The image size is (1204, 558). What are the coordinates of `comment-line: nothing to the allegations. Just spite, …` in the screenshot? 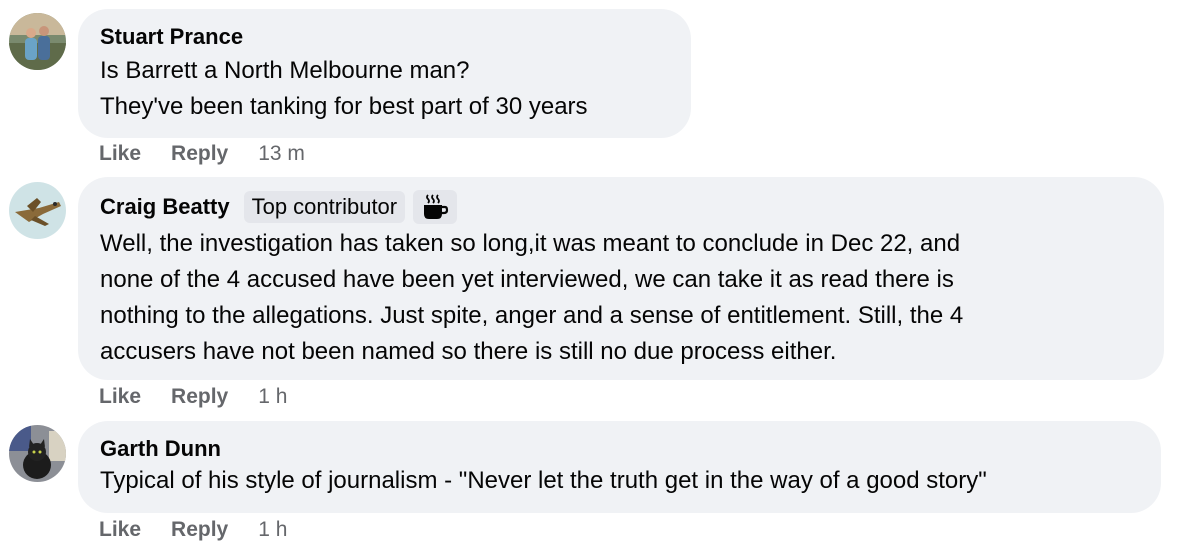 It's located at (532, 315).